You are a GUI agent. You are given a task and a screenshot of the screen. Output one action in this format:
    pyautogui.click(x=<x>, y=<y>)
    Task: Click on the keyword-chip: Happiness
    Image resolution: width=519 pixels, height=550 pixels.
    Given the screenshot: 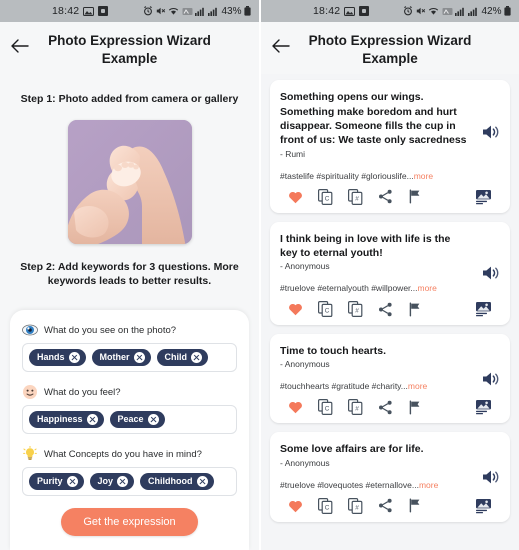 What is the action you would take?
    pyautogui.click(x=66, y=419)
    